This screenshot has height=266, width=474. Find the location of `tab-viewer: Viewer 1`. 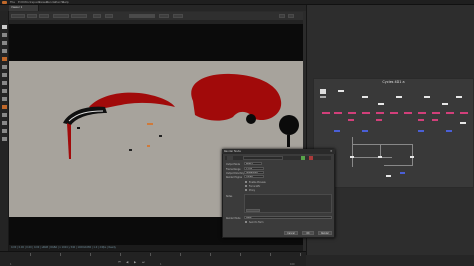

tab-viewer: Viewer 1 is located at coordinates (24, 8).